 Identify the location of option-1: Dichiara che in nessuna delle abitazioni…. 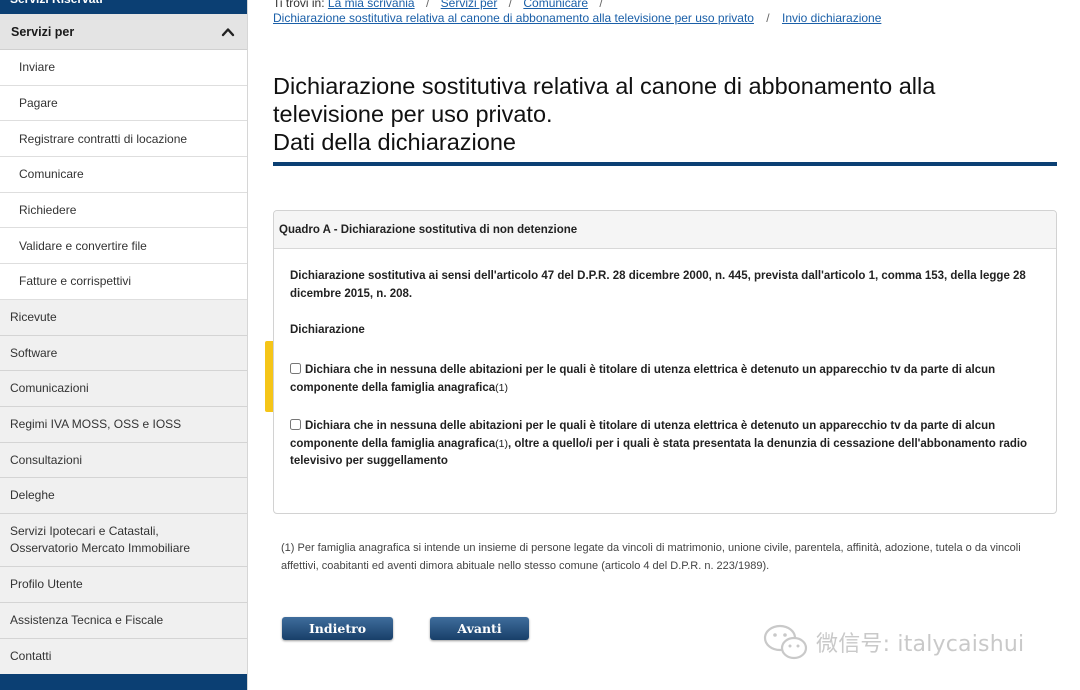
(660, 379).